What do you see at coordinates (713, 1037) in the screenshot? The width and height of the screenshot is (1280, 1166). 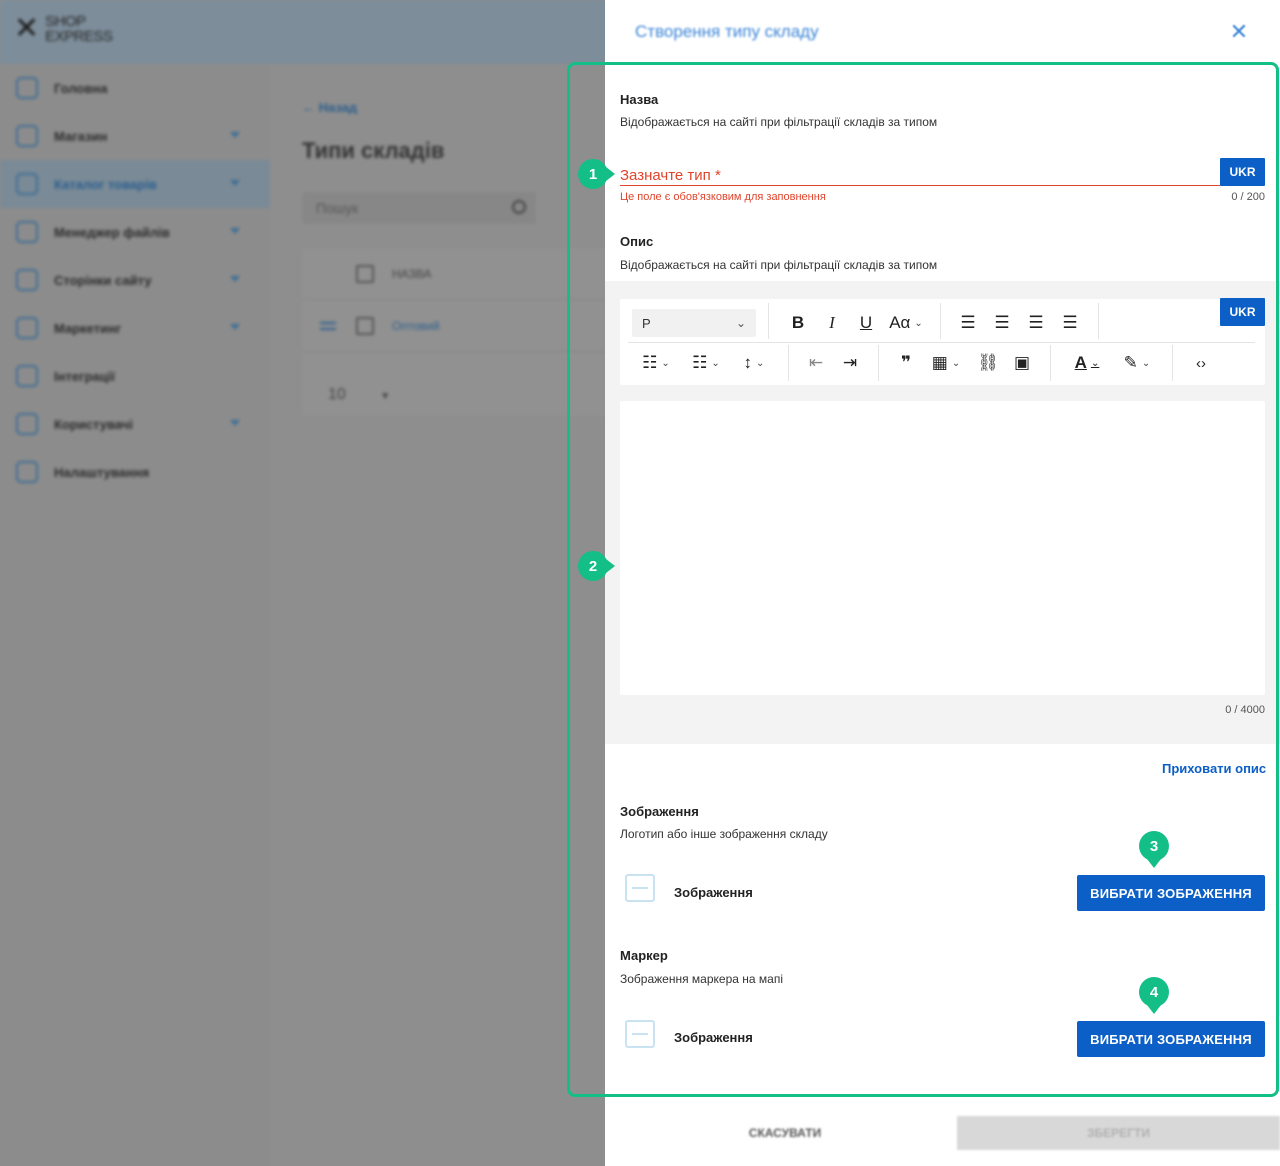 I see `marker-preview-label: Зображення` at bounding box center [713, 1037].